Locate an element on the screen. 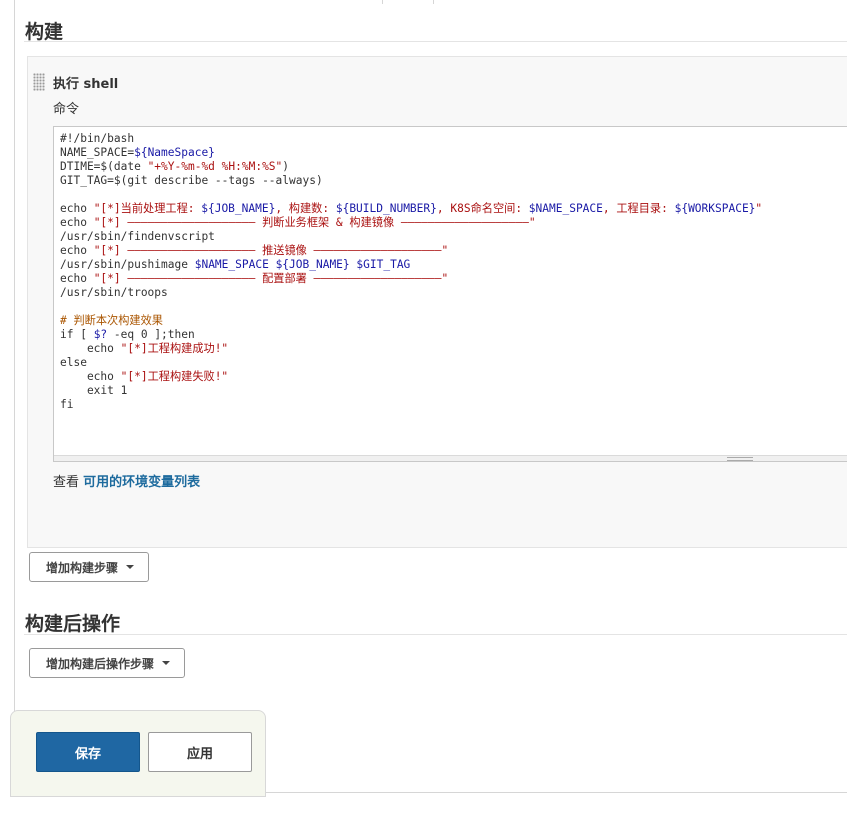 The image size is (847, 813). code-line: fi is located at coordinates (67, 404).